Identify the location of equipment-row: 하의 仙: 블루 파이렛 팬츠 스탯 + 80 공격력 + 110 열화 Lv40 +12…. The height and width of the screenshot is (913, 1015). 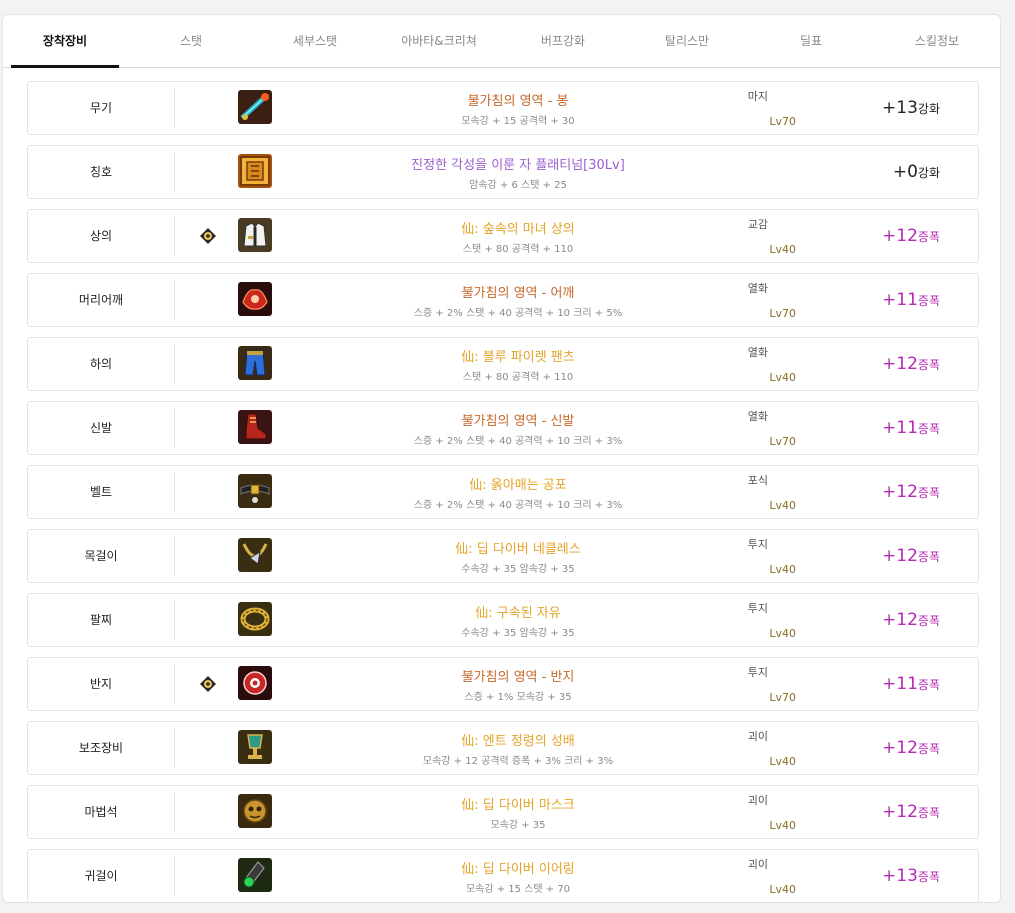
(503, 364).